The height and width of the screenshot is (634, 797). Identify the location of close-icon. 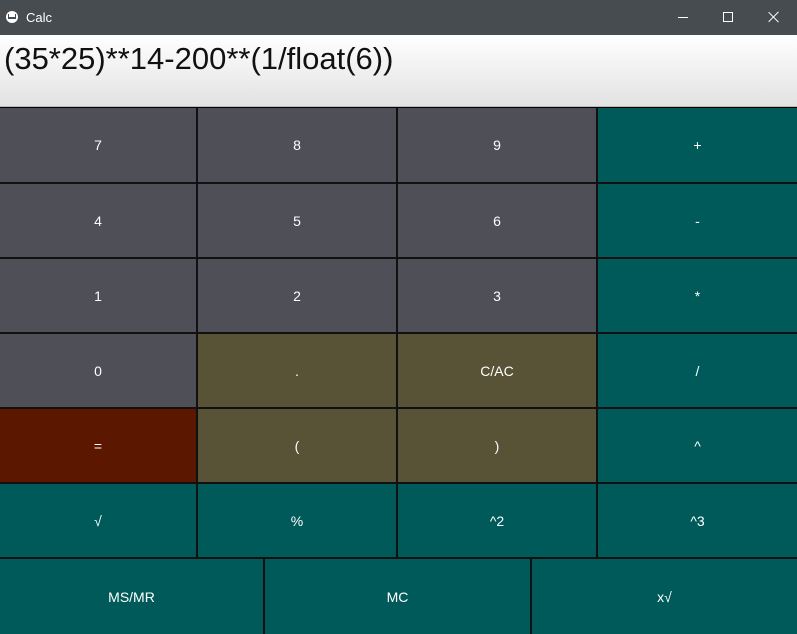
(774, 17).